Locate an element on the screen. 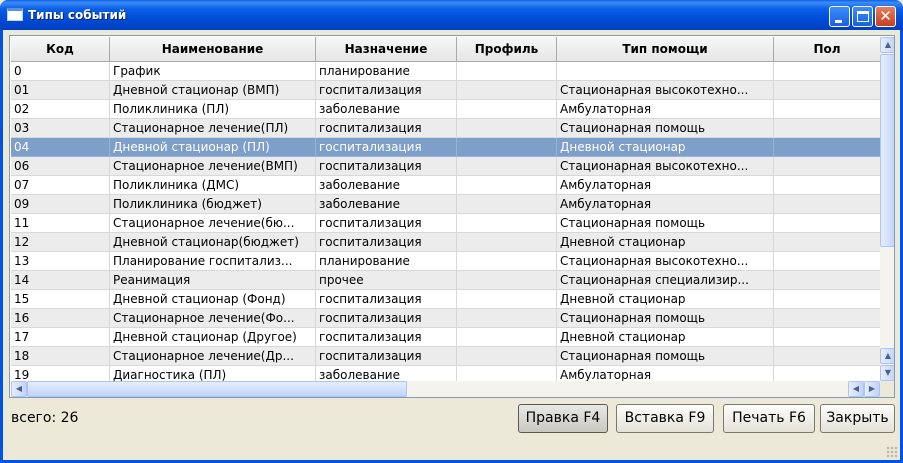 The width and height of the screenshot is (903, 463). cell-code: 03 is located at coordinates (60, 128).